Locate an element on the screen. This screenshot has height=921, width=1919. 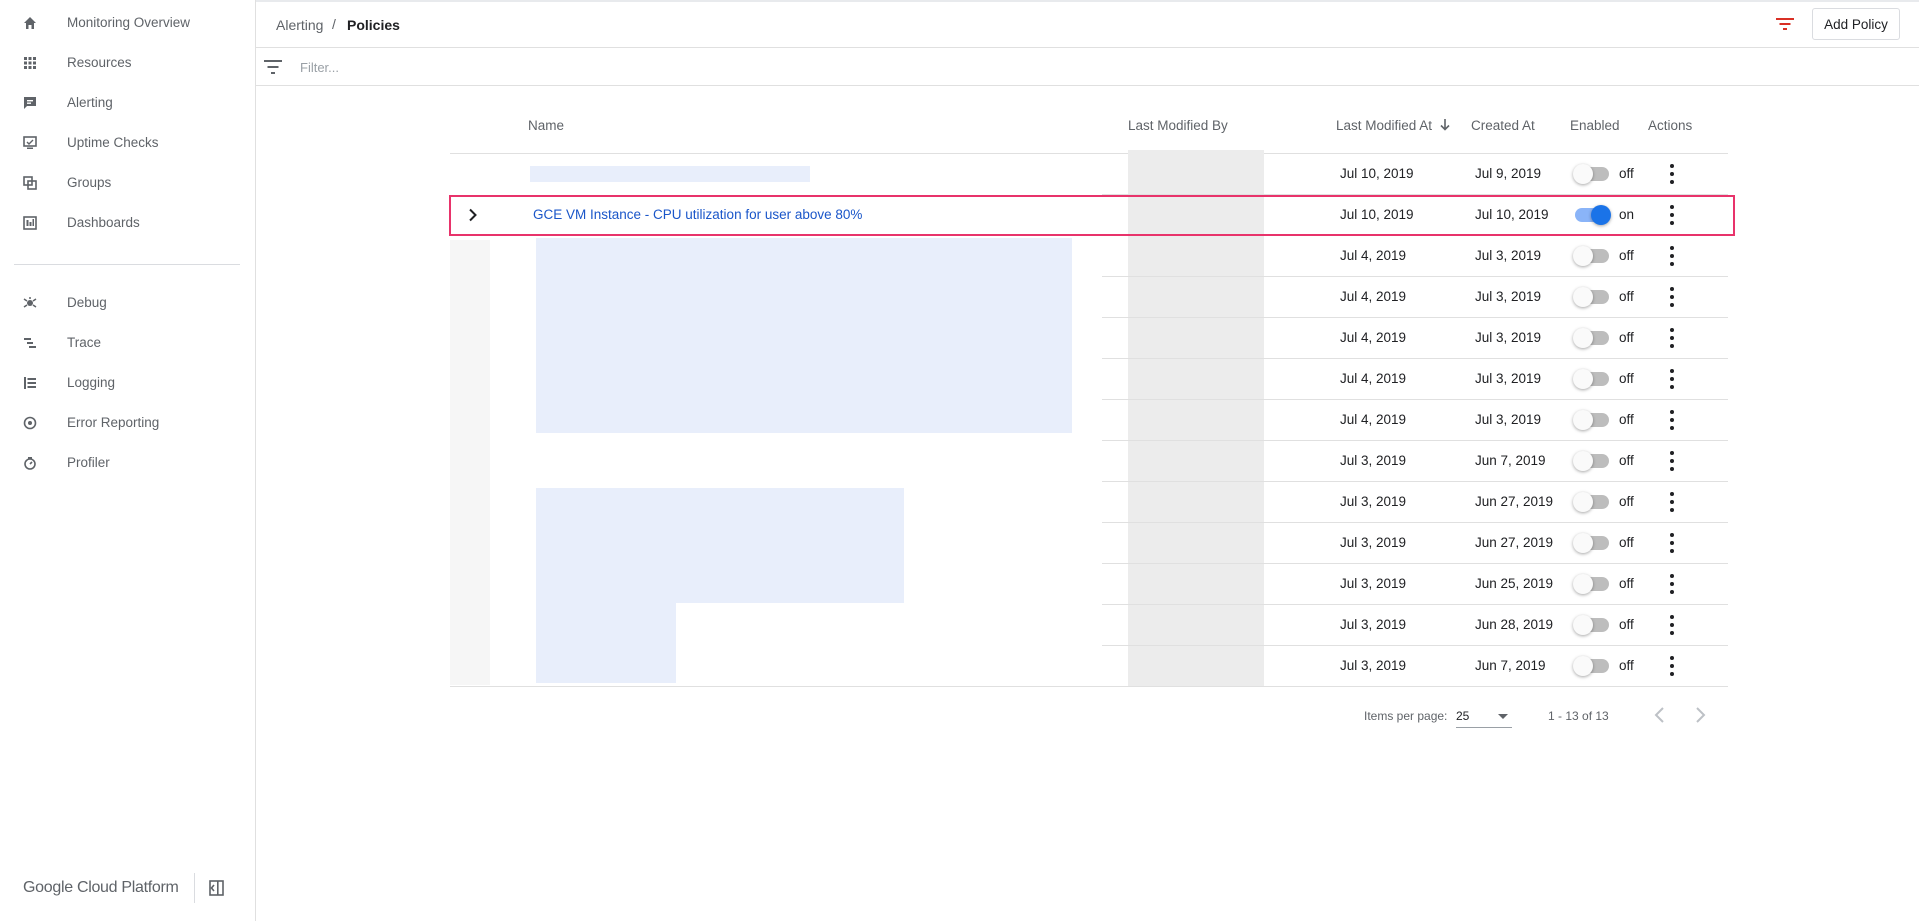
column-header-last-modified-at: Last Modified At is located at coordinates (1393, 125).